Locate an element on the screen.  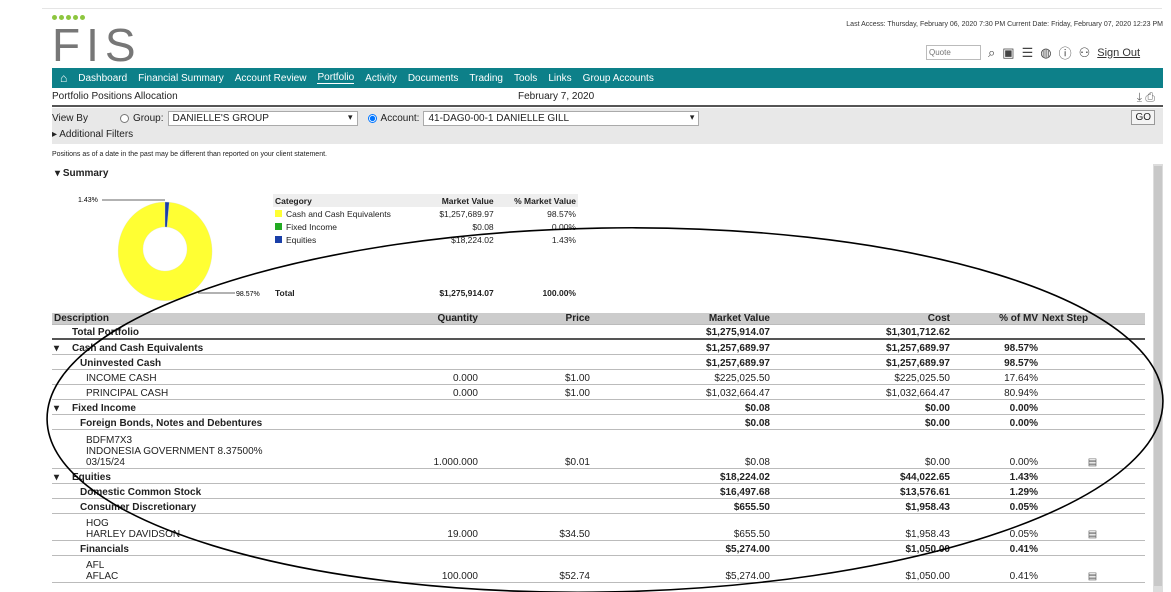
cell-mv: $5,274.00 is located at coordinates (682, 548).